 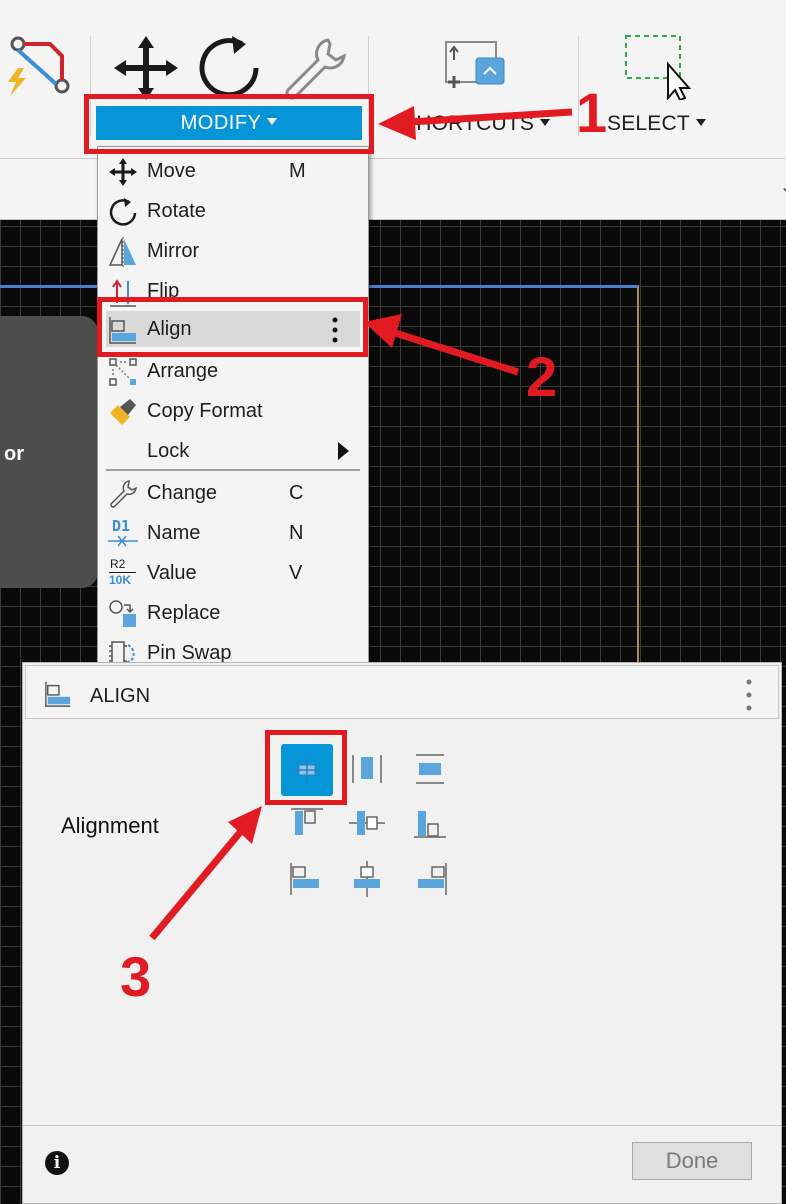 I want to click on menu-item-label: Rotate, so click(x=176, y=211).